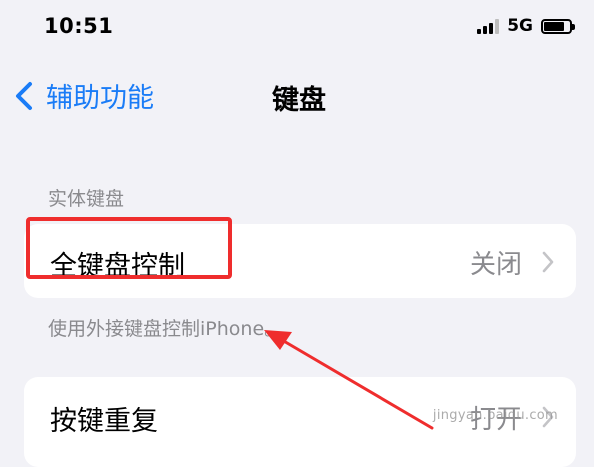 The width and height of the screenshot is (594, 467). What do you see at coordinates (488, 26) in the screenshot?
I see `signal-icon` at bounding box center [488, 26].